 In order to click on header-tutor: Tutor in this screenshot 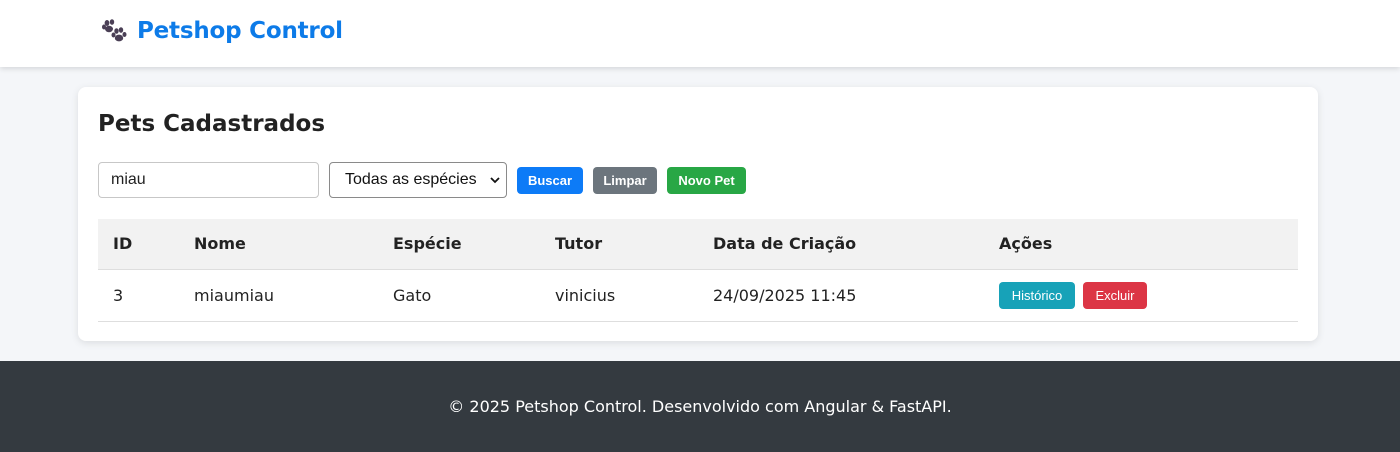, I will do `click(634, 244)`.